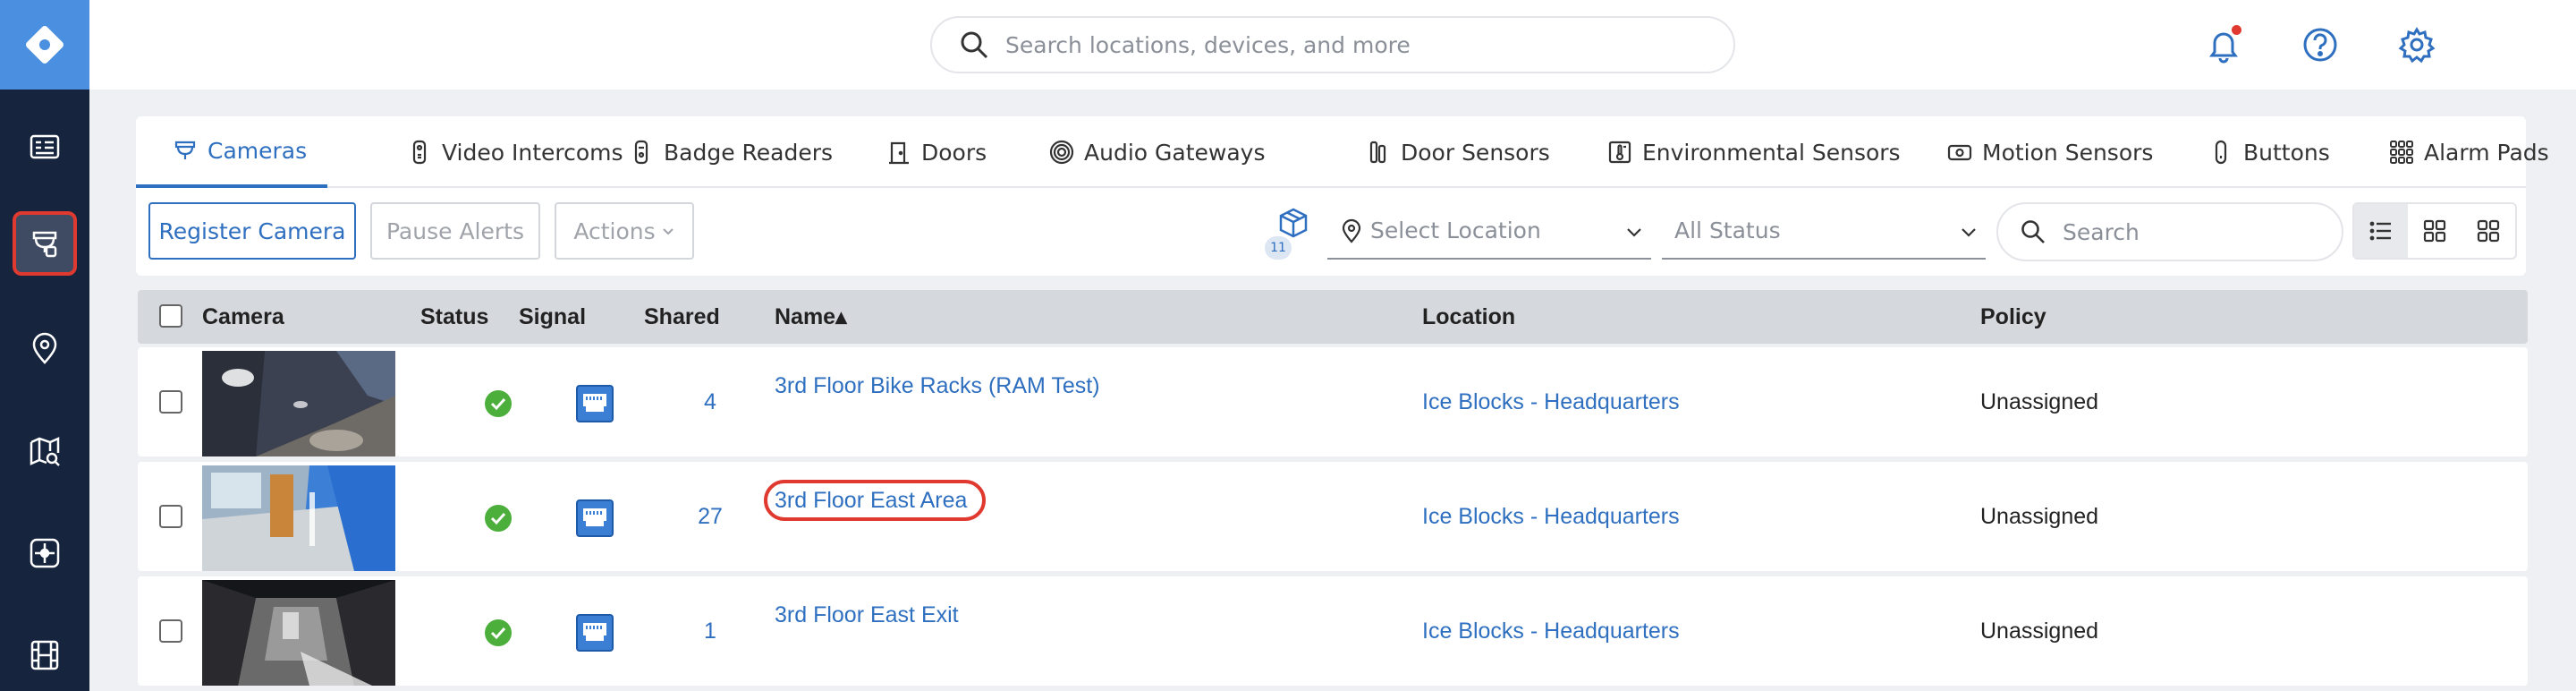 This screenshot has height=691, width=2576. Describe the element at coordinates (419, 152) in the screenshot. I see `intercom-icon` at that location.